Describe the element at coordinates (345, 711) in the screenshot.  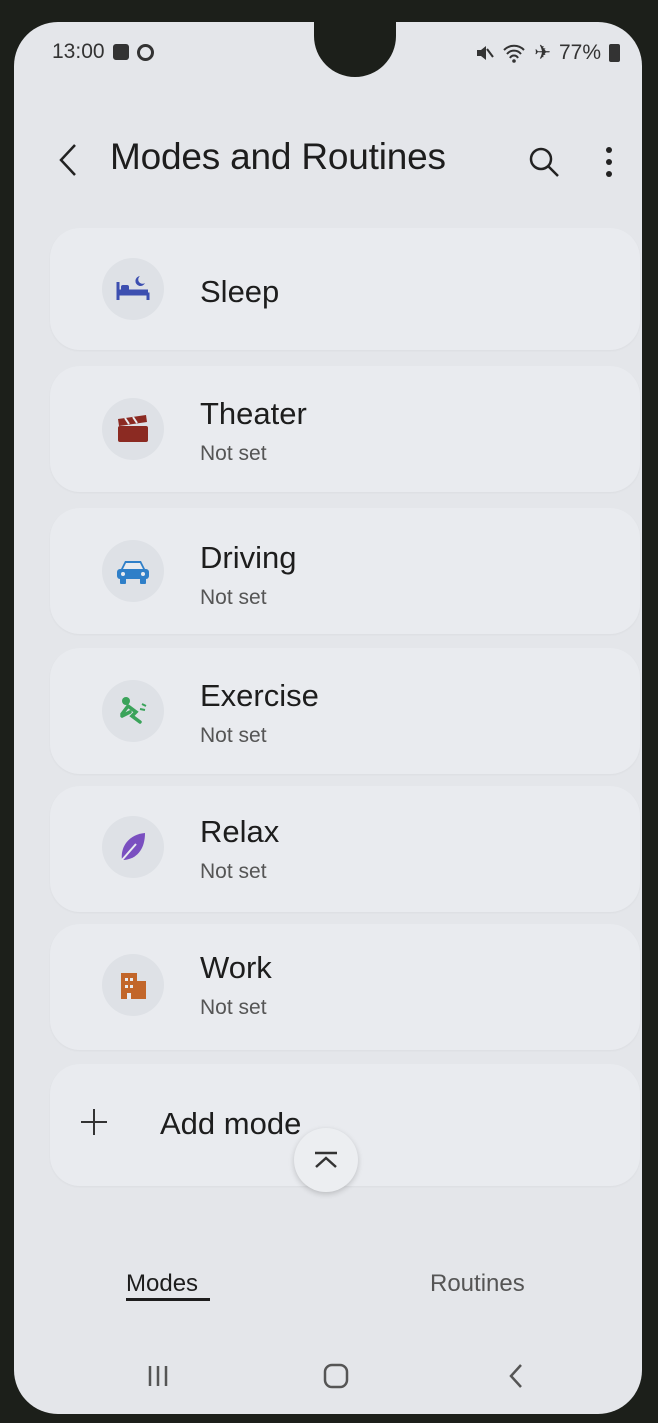
I see `mode-card-exercise: Exercise Not set` at that location.